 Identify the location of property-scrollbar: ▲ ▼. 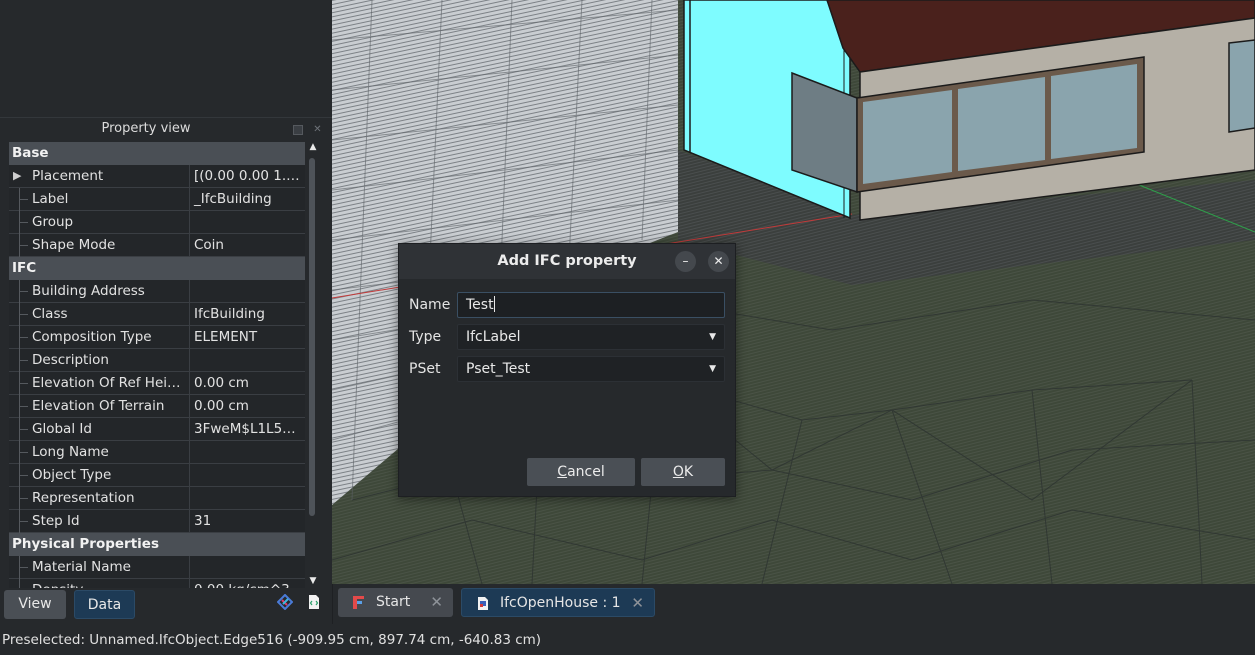
(313, 364).